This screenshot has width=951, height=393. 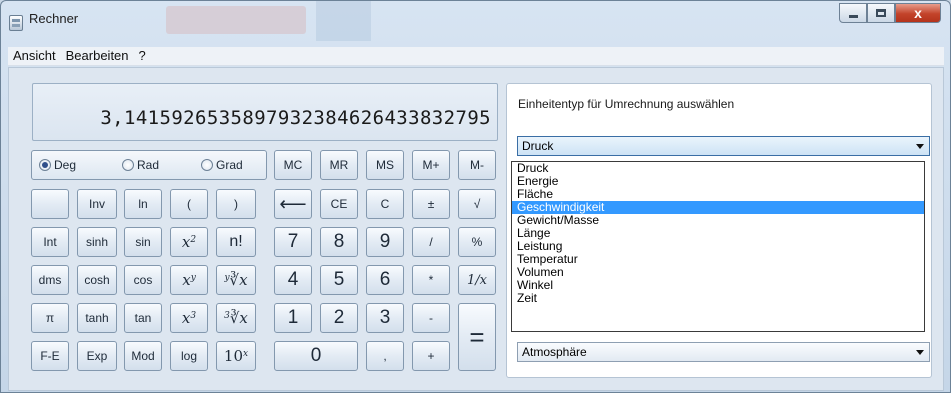 I want to click on fe-button: F-E, so click(x=50, y=356).